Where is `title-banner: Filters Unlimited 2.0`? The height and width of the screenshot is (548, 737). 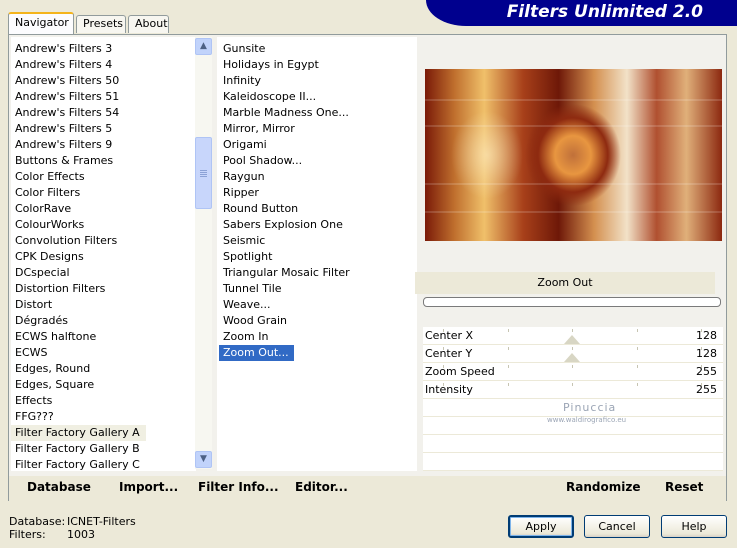 title-banner: Filters Unlimited 2.0 is located at coordinates (581, 13).